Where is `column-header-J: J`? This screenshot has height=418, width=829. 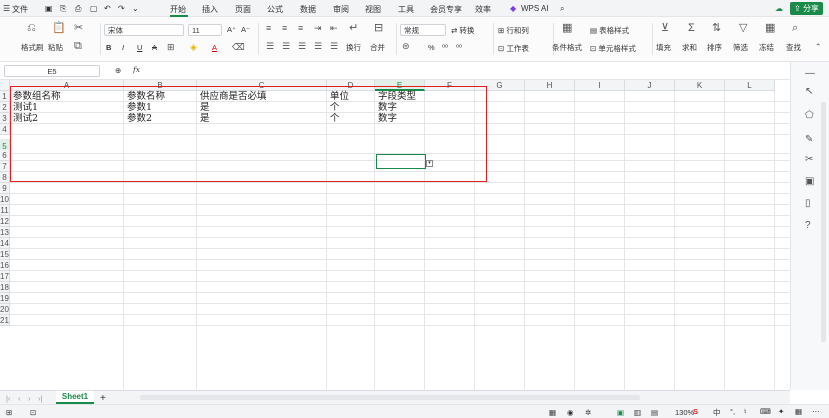 column-header-J: J is located at coordinates (650, 85).